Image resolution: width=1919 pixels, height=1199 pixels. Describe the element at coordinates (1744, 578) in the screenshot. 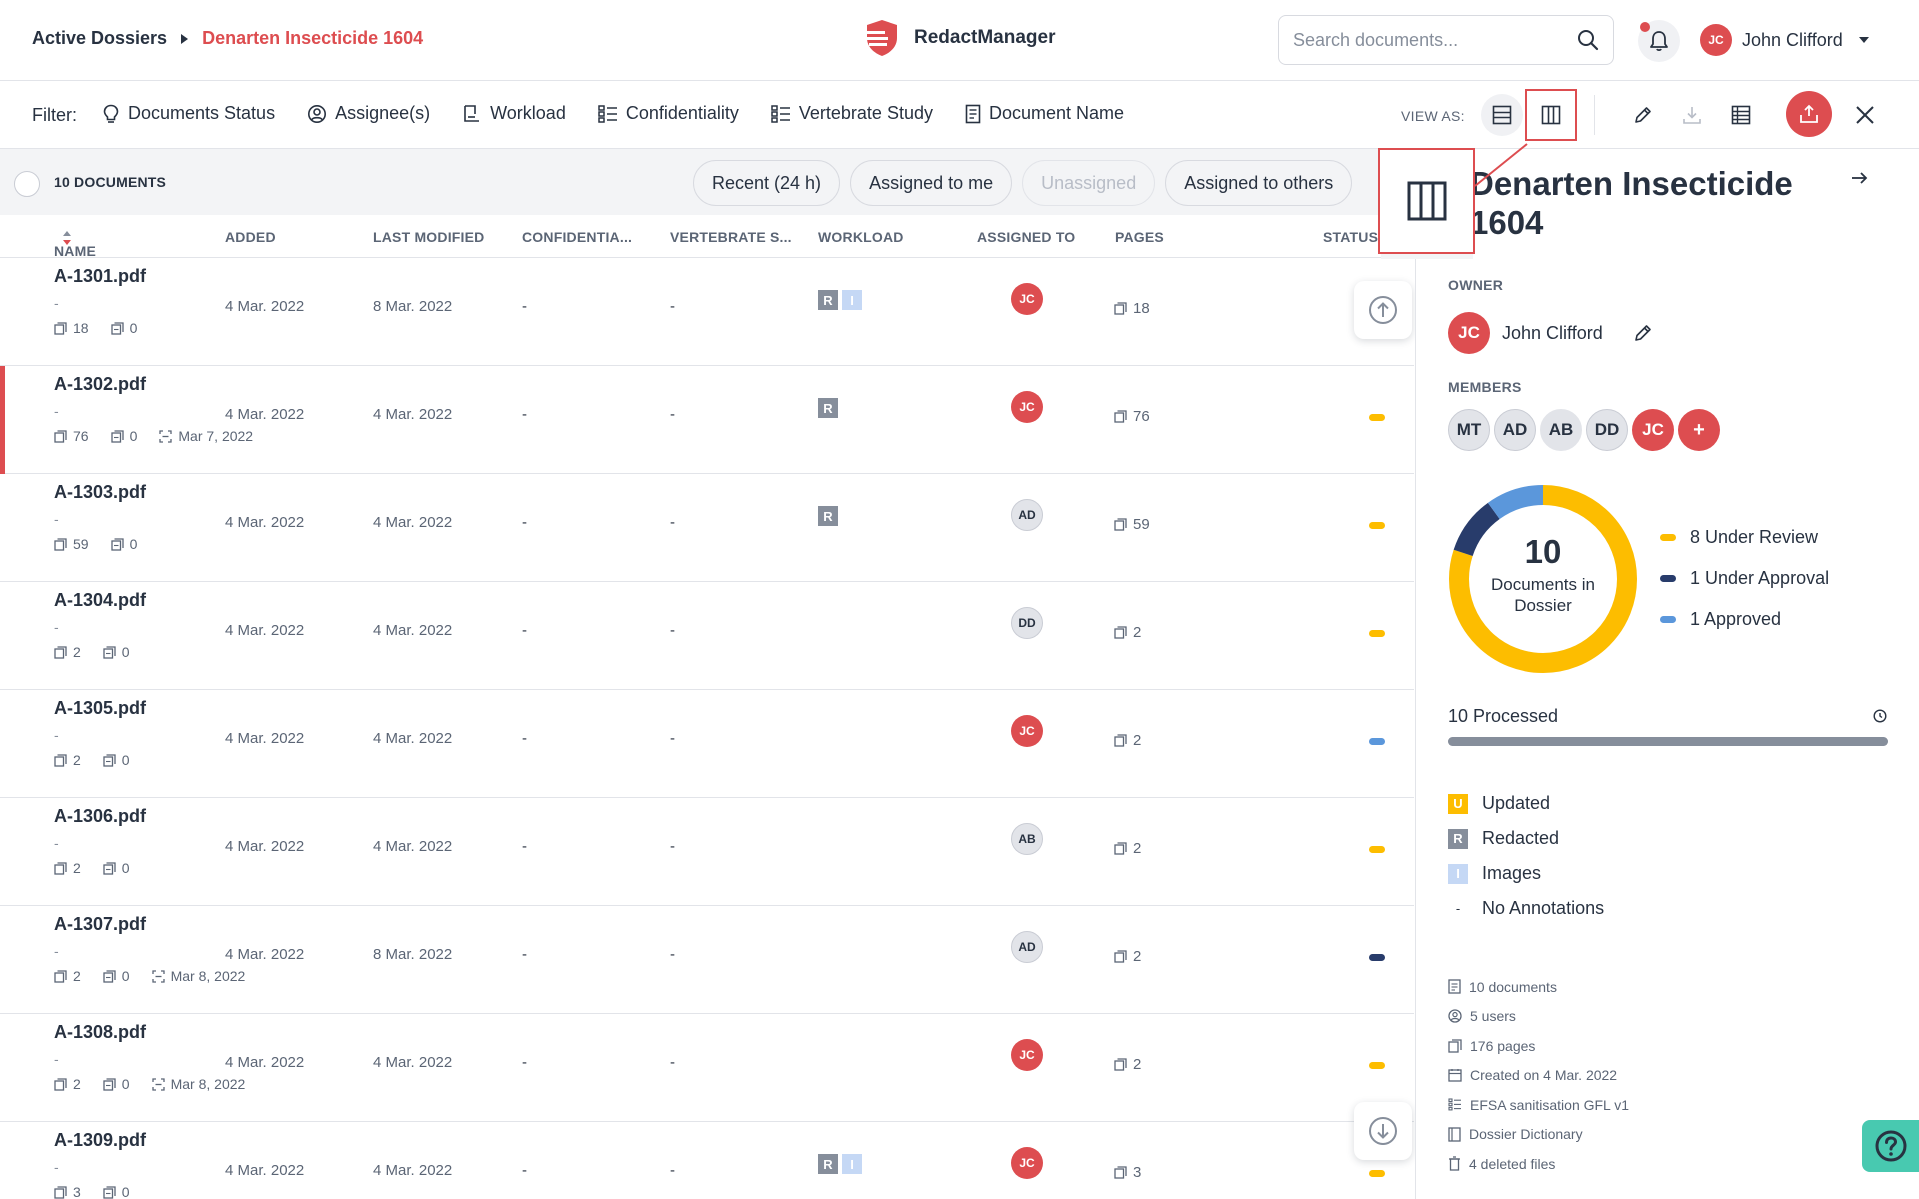

I see `legend-item-under-approval: 1 Under Approval` at that location.